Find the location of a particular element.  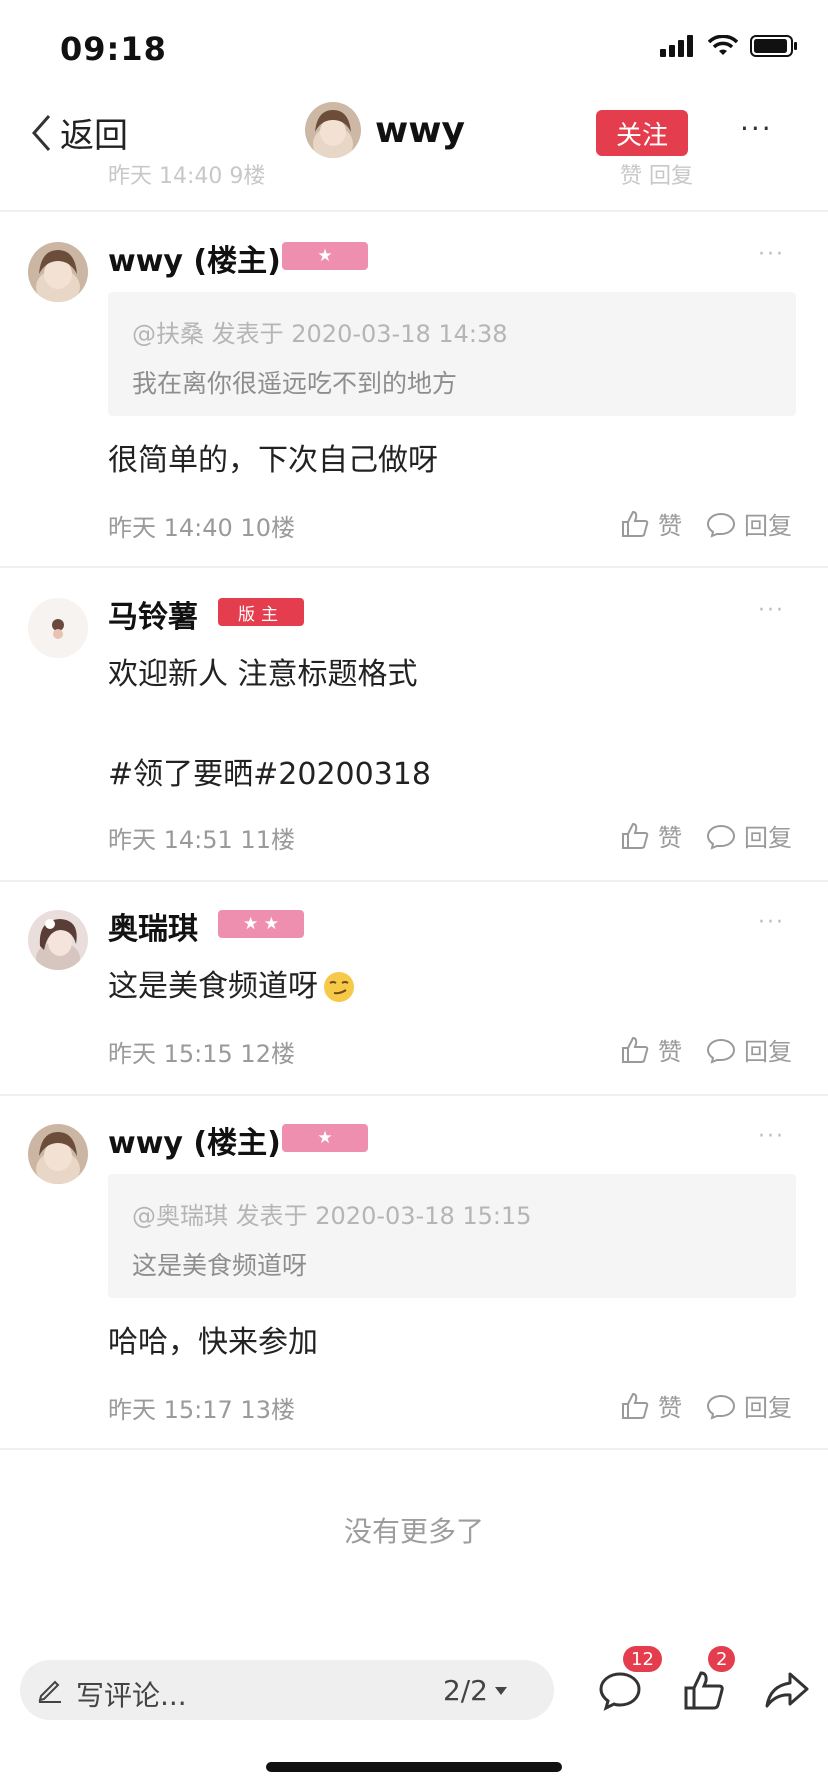

battery-icon is located at coordinates (773, 46).